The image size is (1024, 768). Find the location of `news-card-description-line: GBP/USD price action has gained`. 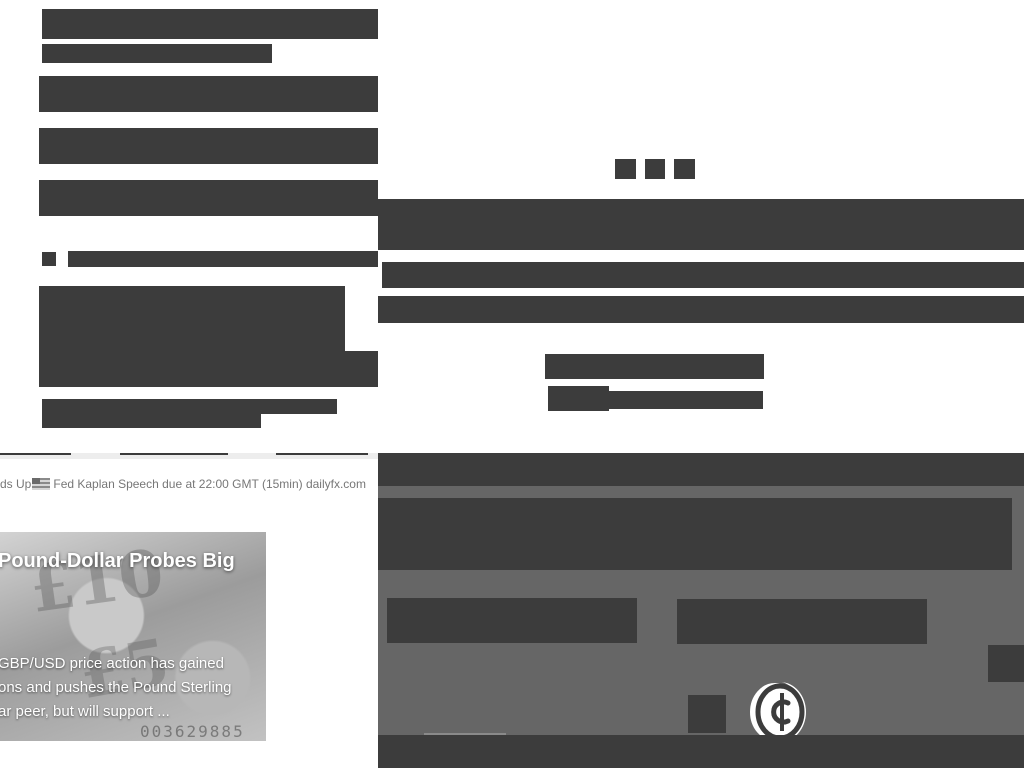

news-card-description-line: GBP/USD price action has gained is located at coordinates (112, 663).